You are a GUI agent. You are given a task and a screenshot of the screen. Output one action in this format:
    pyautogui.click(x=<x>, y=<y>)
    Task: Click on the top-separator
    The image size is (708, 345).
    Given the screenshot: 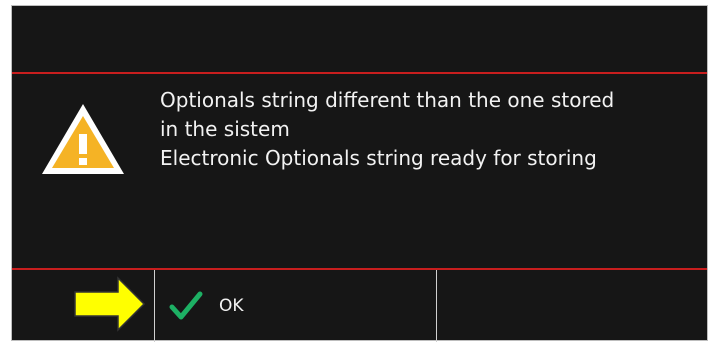 What is the action you would take?
    pyautogui.click(x=359, y=73)
    